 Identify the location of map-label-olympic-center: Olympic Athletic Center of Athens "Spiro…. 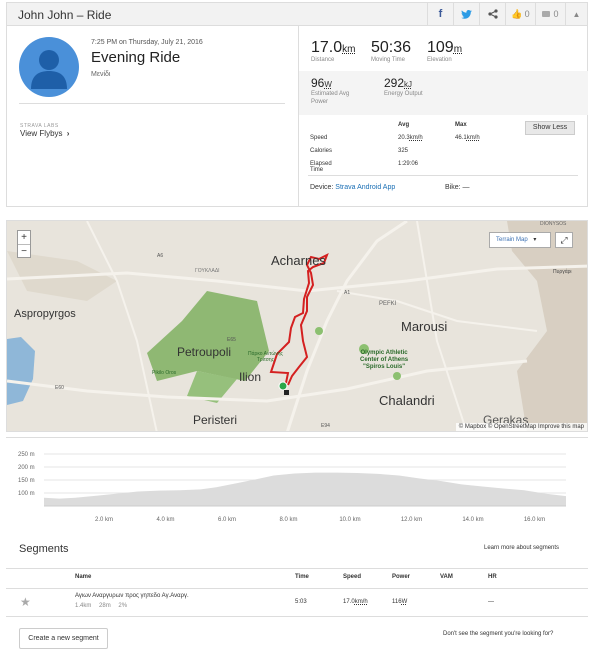
(384, 360).